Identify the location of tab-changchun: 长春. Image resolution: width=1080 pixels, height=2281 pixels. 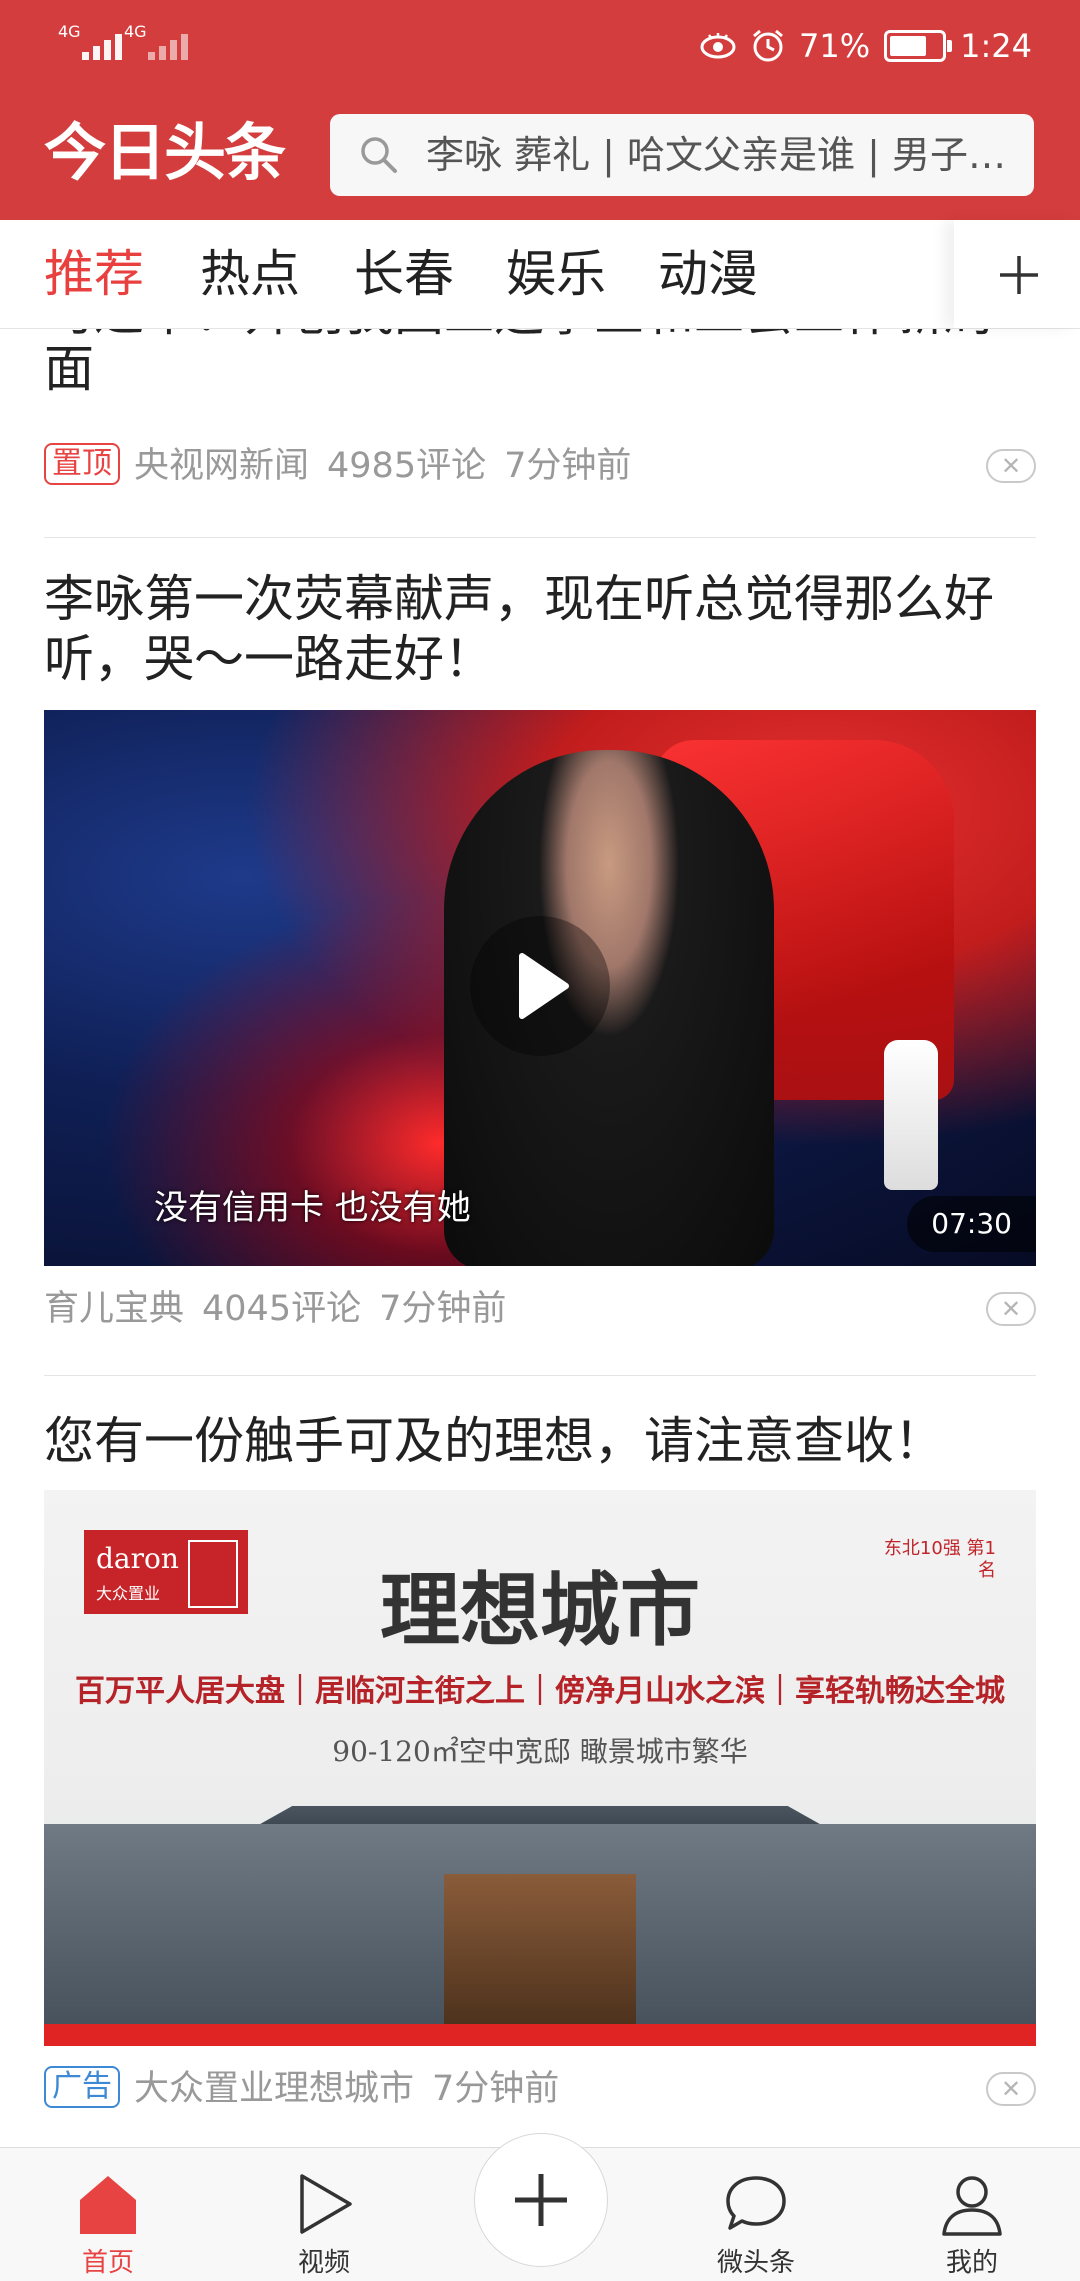
(404, 274).